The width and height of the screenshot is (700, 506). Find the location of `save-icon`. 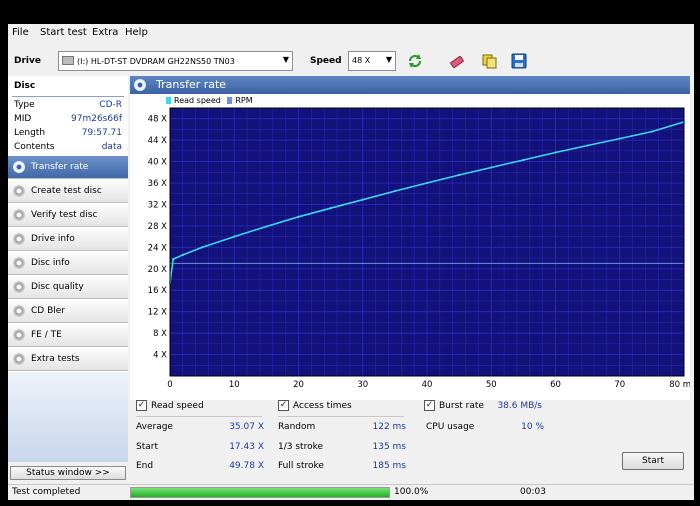

save-icon is located at coordinates (519, 61).